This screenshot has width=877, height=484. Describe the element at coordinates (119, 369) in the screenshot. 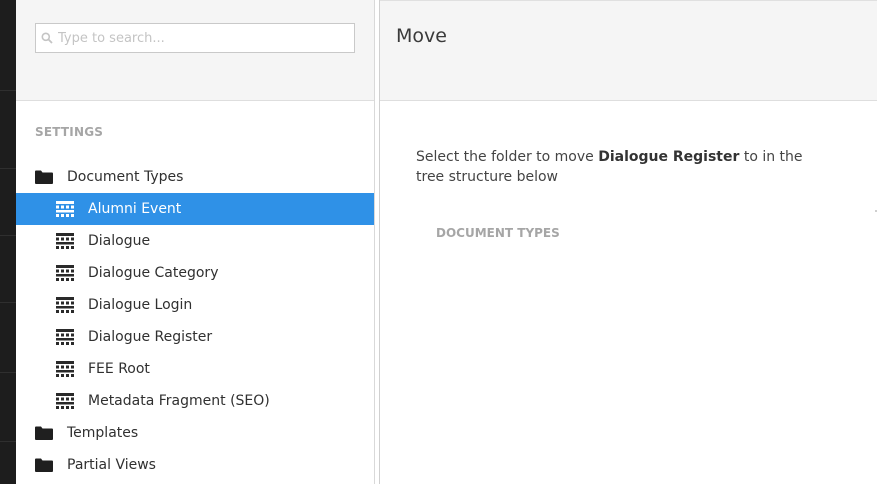

I see `tree-item-label: FEE Root` at that location.